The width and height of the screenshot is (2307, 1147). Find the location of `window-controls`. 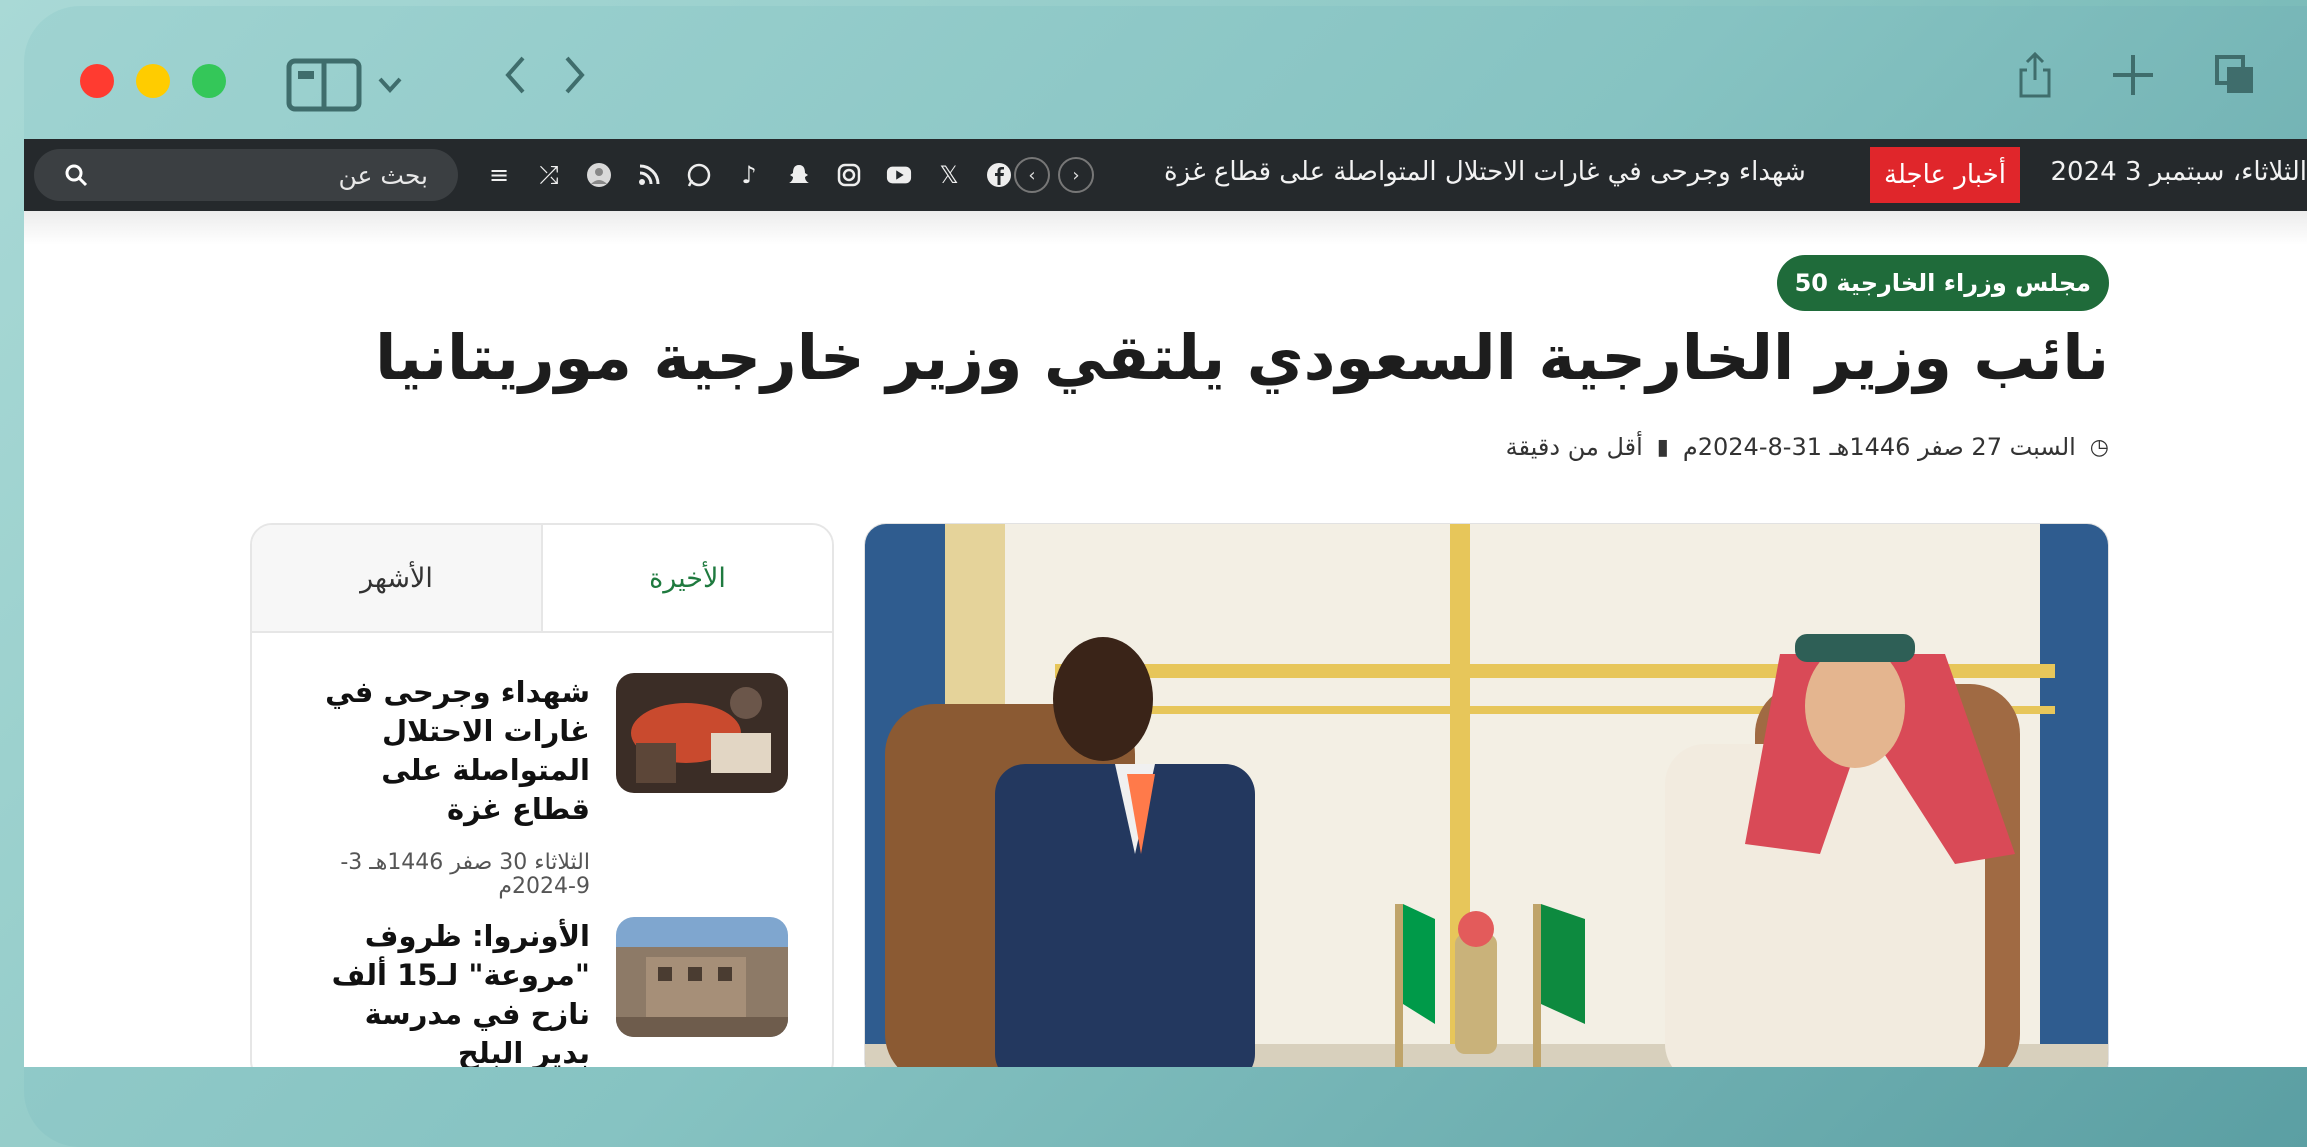

window-controls is located at coordinates (153, 81).